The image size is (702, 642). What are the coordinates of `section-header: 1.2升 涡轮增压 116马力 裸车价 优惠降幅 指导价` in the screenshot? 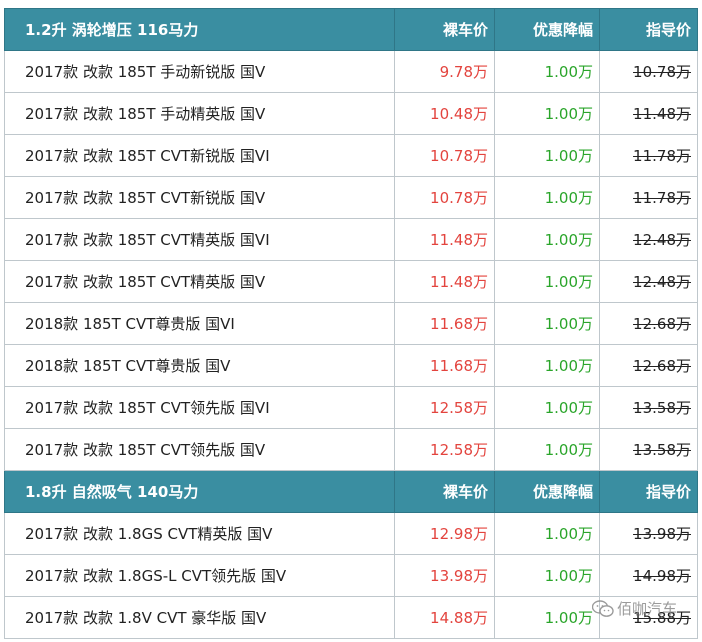 It's located at (351, 29).